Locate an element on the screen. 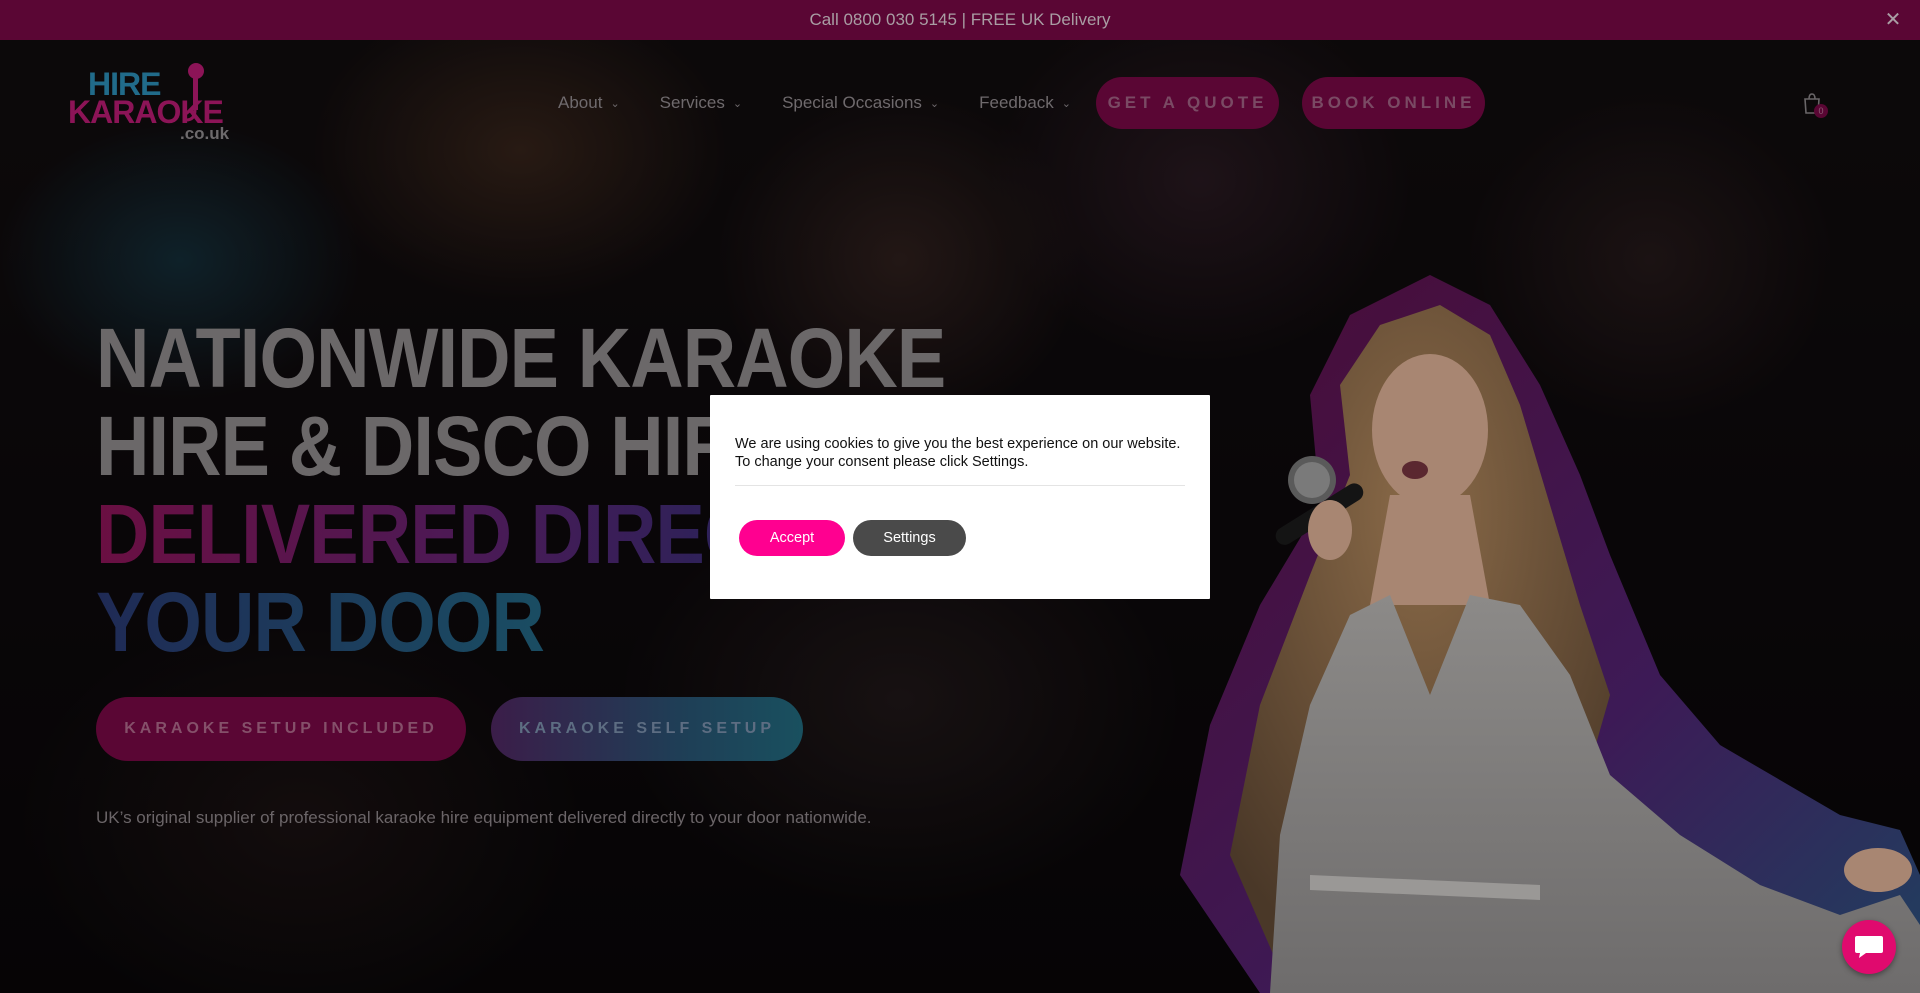 Image resolution: width=1920 pixels, height=993 pixels. close-icon: ✕ is located at coordinates (1893, 20).